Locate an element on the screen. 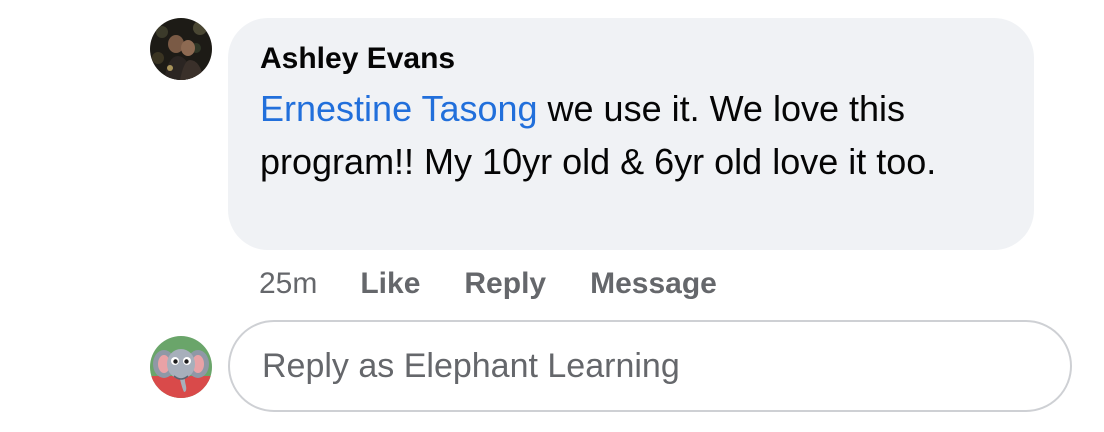 The height and width of the screenshot is (432, 1104). comment-actions: 25m Like Reply Message is located at coordinates (510, 284).